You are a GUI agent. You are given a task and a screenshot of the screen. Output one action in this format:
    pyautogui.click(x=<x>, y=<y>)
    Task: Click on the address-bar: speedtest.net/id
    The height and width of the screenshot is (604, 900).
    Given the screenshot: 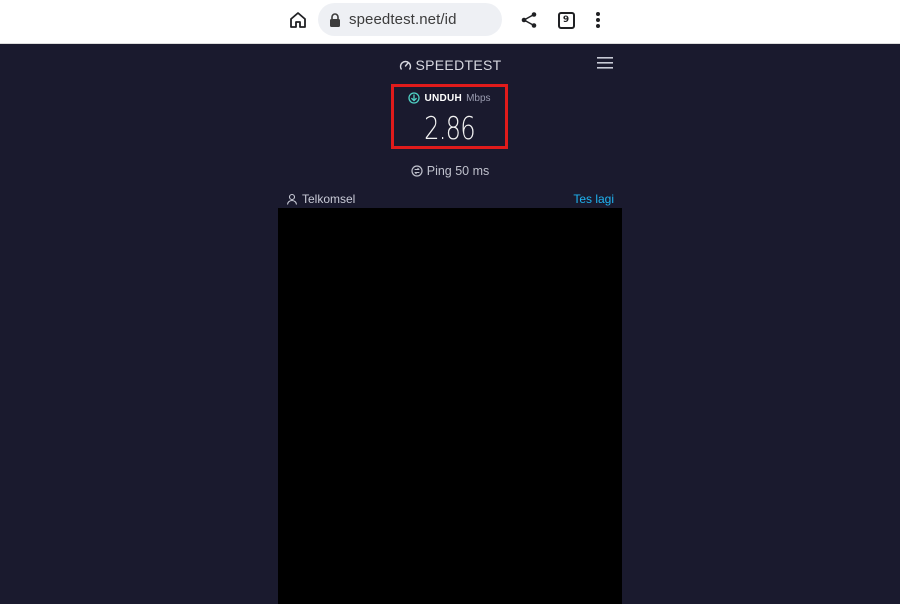 What is the action you would take?
    pyautogui.click(x=410, y=19)
    